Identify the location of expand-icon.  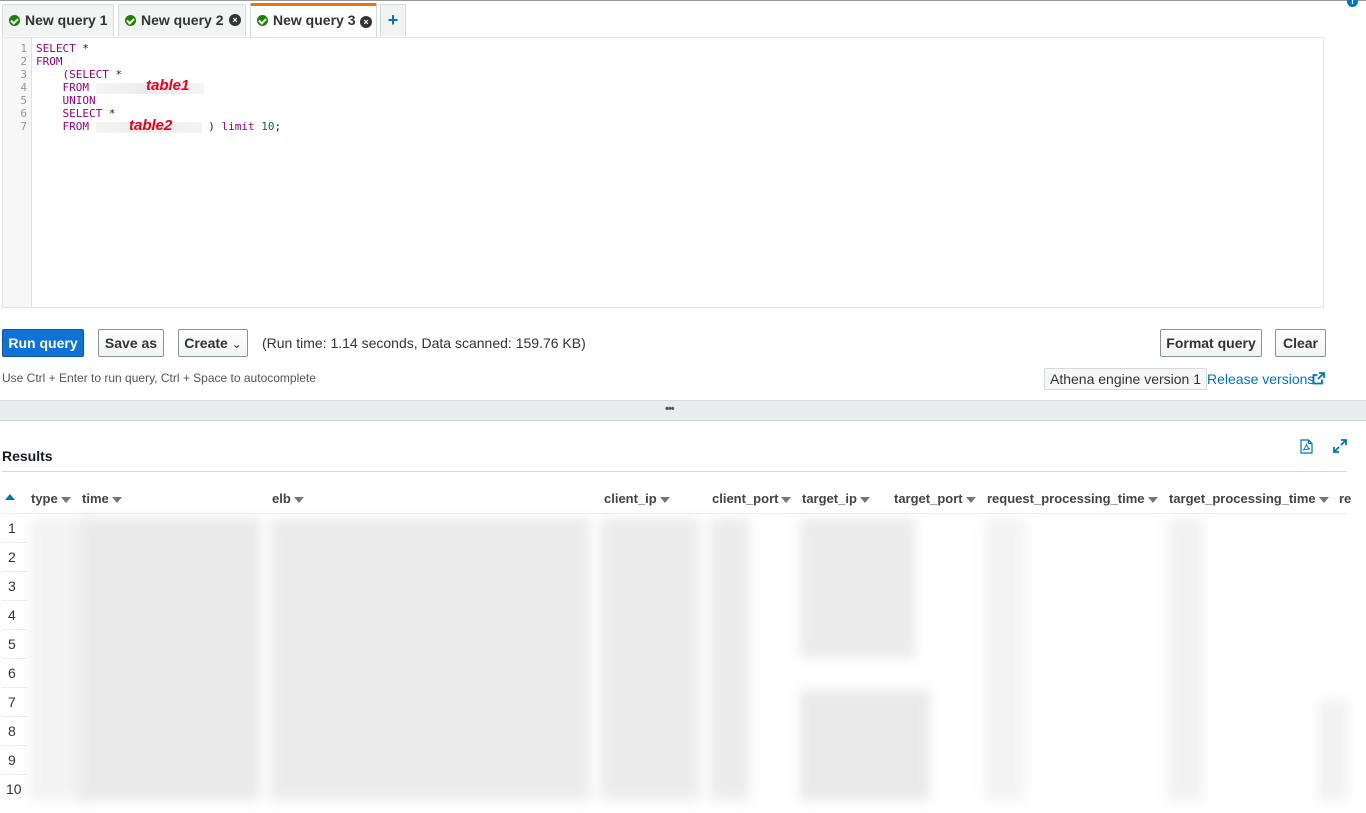
(1340, 446).